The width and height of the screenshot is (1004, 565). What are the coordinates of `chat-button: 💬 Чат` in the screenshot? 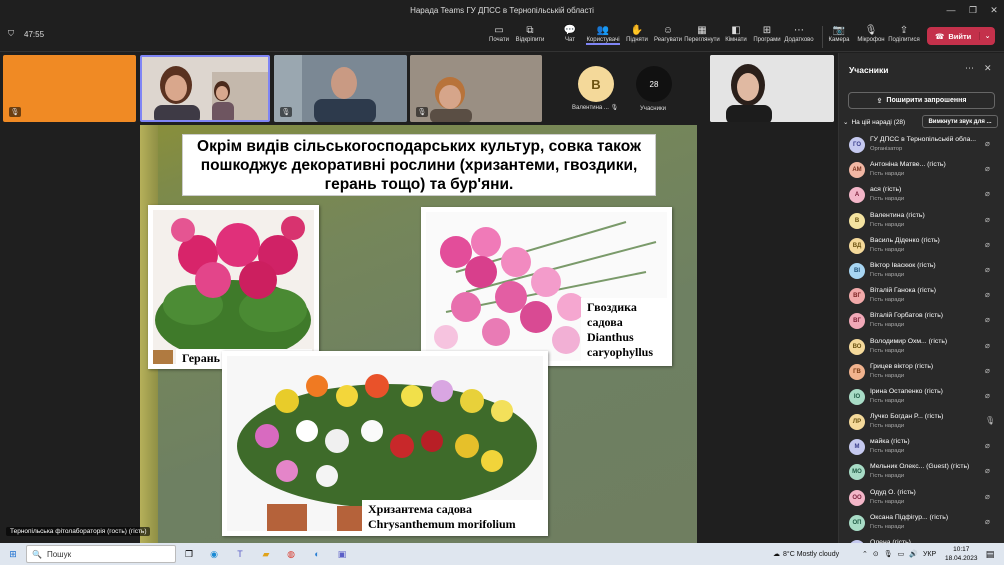 It's located at (570, 33).